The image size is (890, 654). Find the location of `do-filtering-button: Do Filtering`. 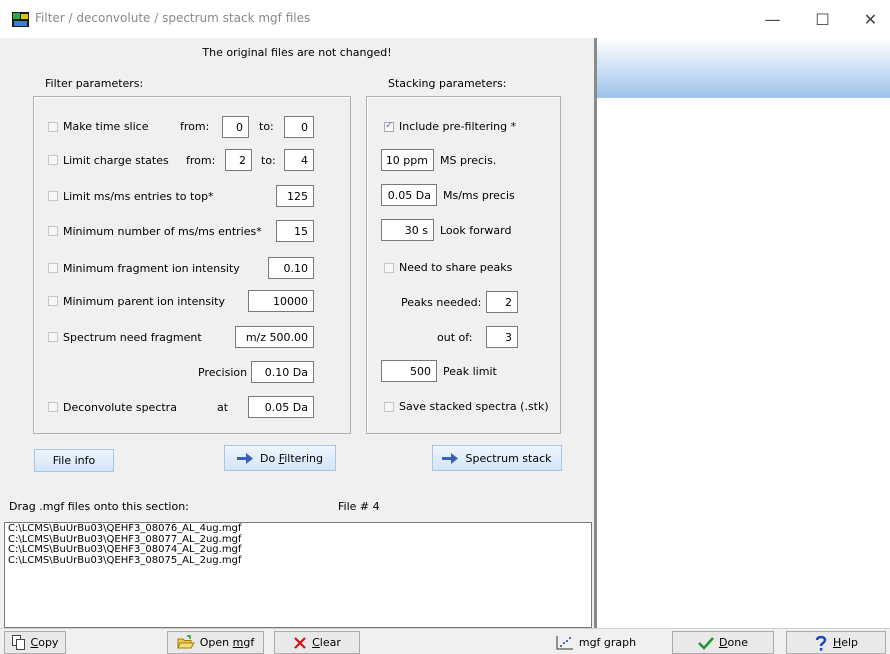

do-filtering-button: Do Filtering is located at coordinates (280, 458).